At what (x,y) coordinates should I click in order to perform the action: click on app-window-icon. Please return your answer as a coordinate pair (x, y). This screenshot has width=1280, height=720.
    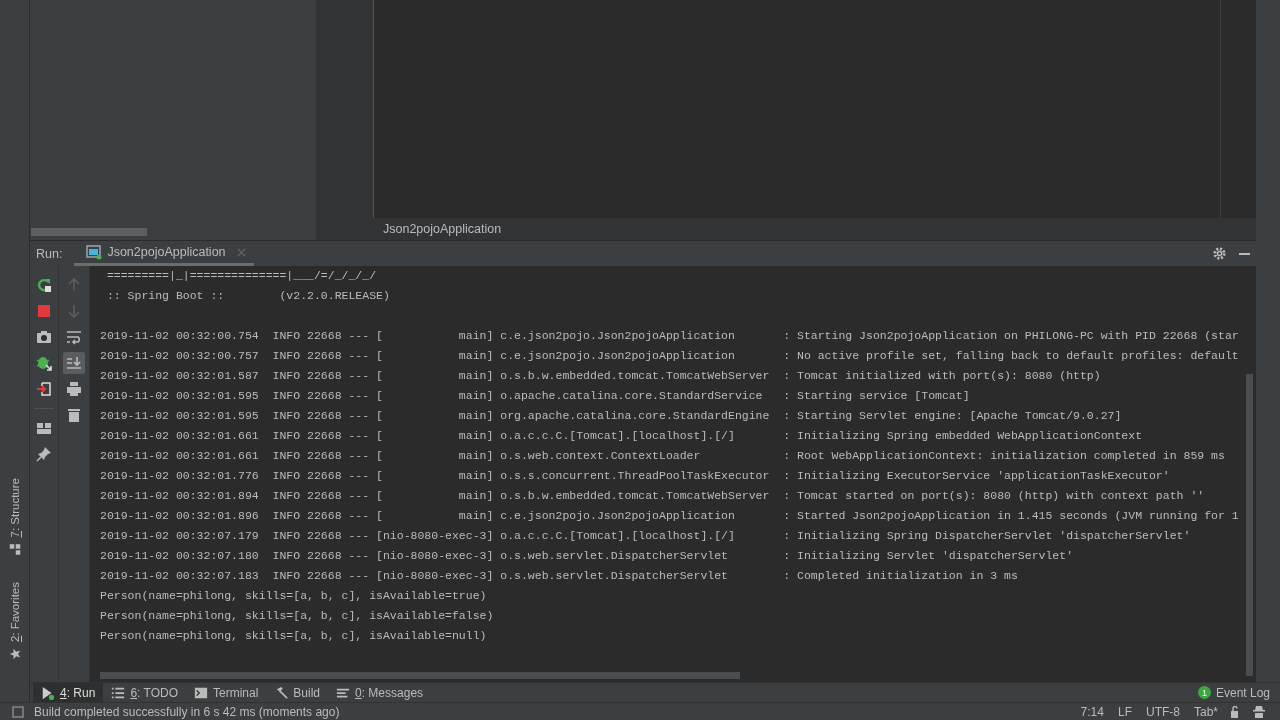
    Looking at the image, I should click on (94, 252).